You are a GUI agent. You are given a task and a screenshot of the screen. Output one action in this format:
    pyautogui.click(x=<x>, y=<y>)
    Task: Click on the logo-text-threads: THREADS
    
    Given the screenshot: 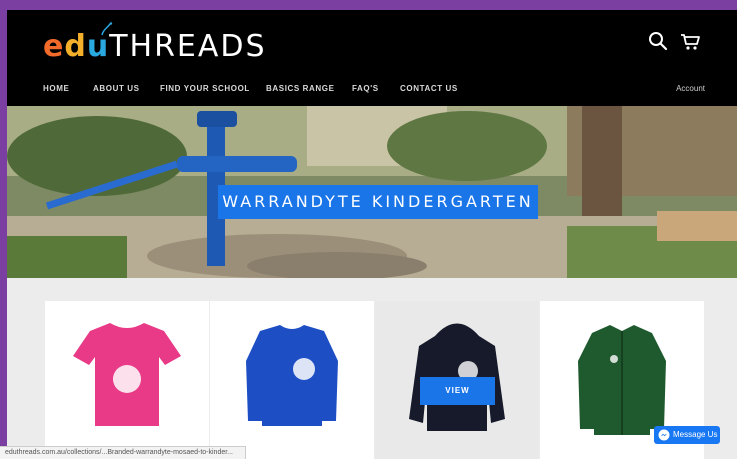 What is the action you would take?
    pyautogui.click(x=188, y=46)
    